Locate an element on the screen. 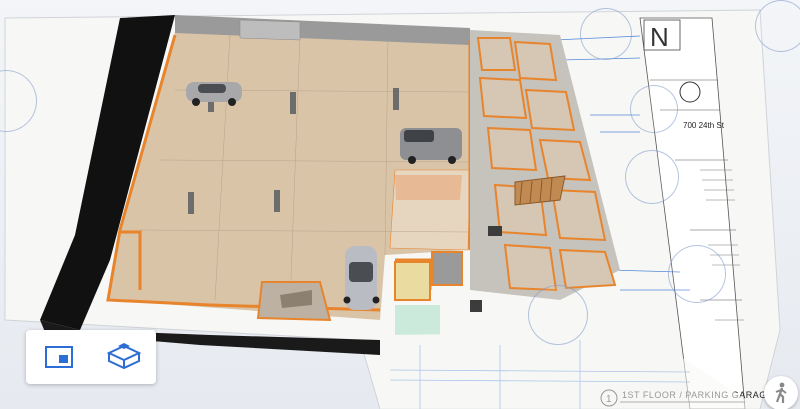 This screenshot has height=409, width=800. north-label: N is located at coordinates (659, 37).